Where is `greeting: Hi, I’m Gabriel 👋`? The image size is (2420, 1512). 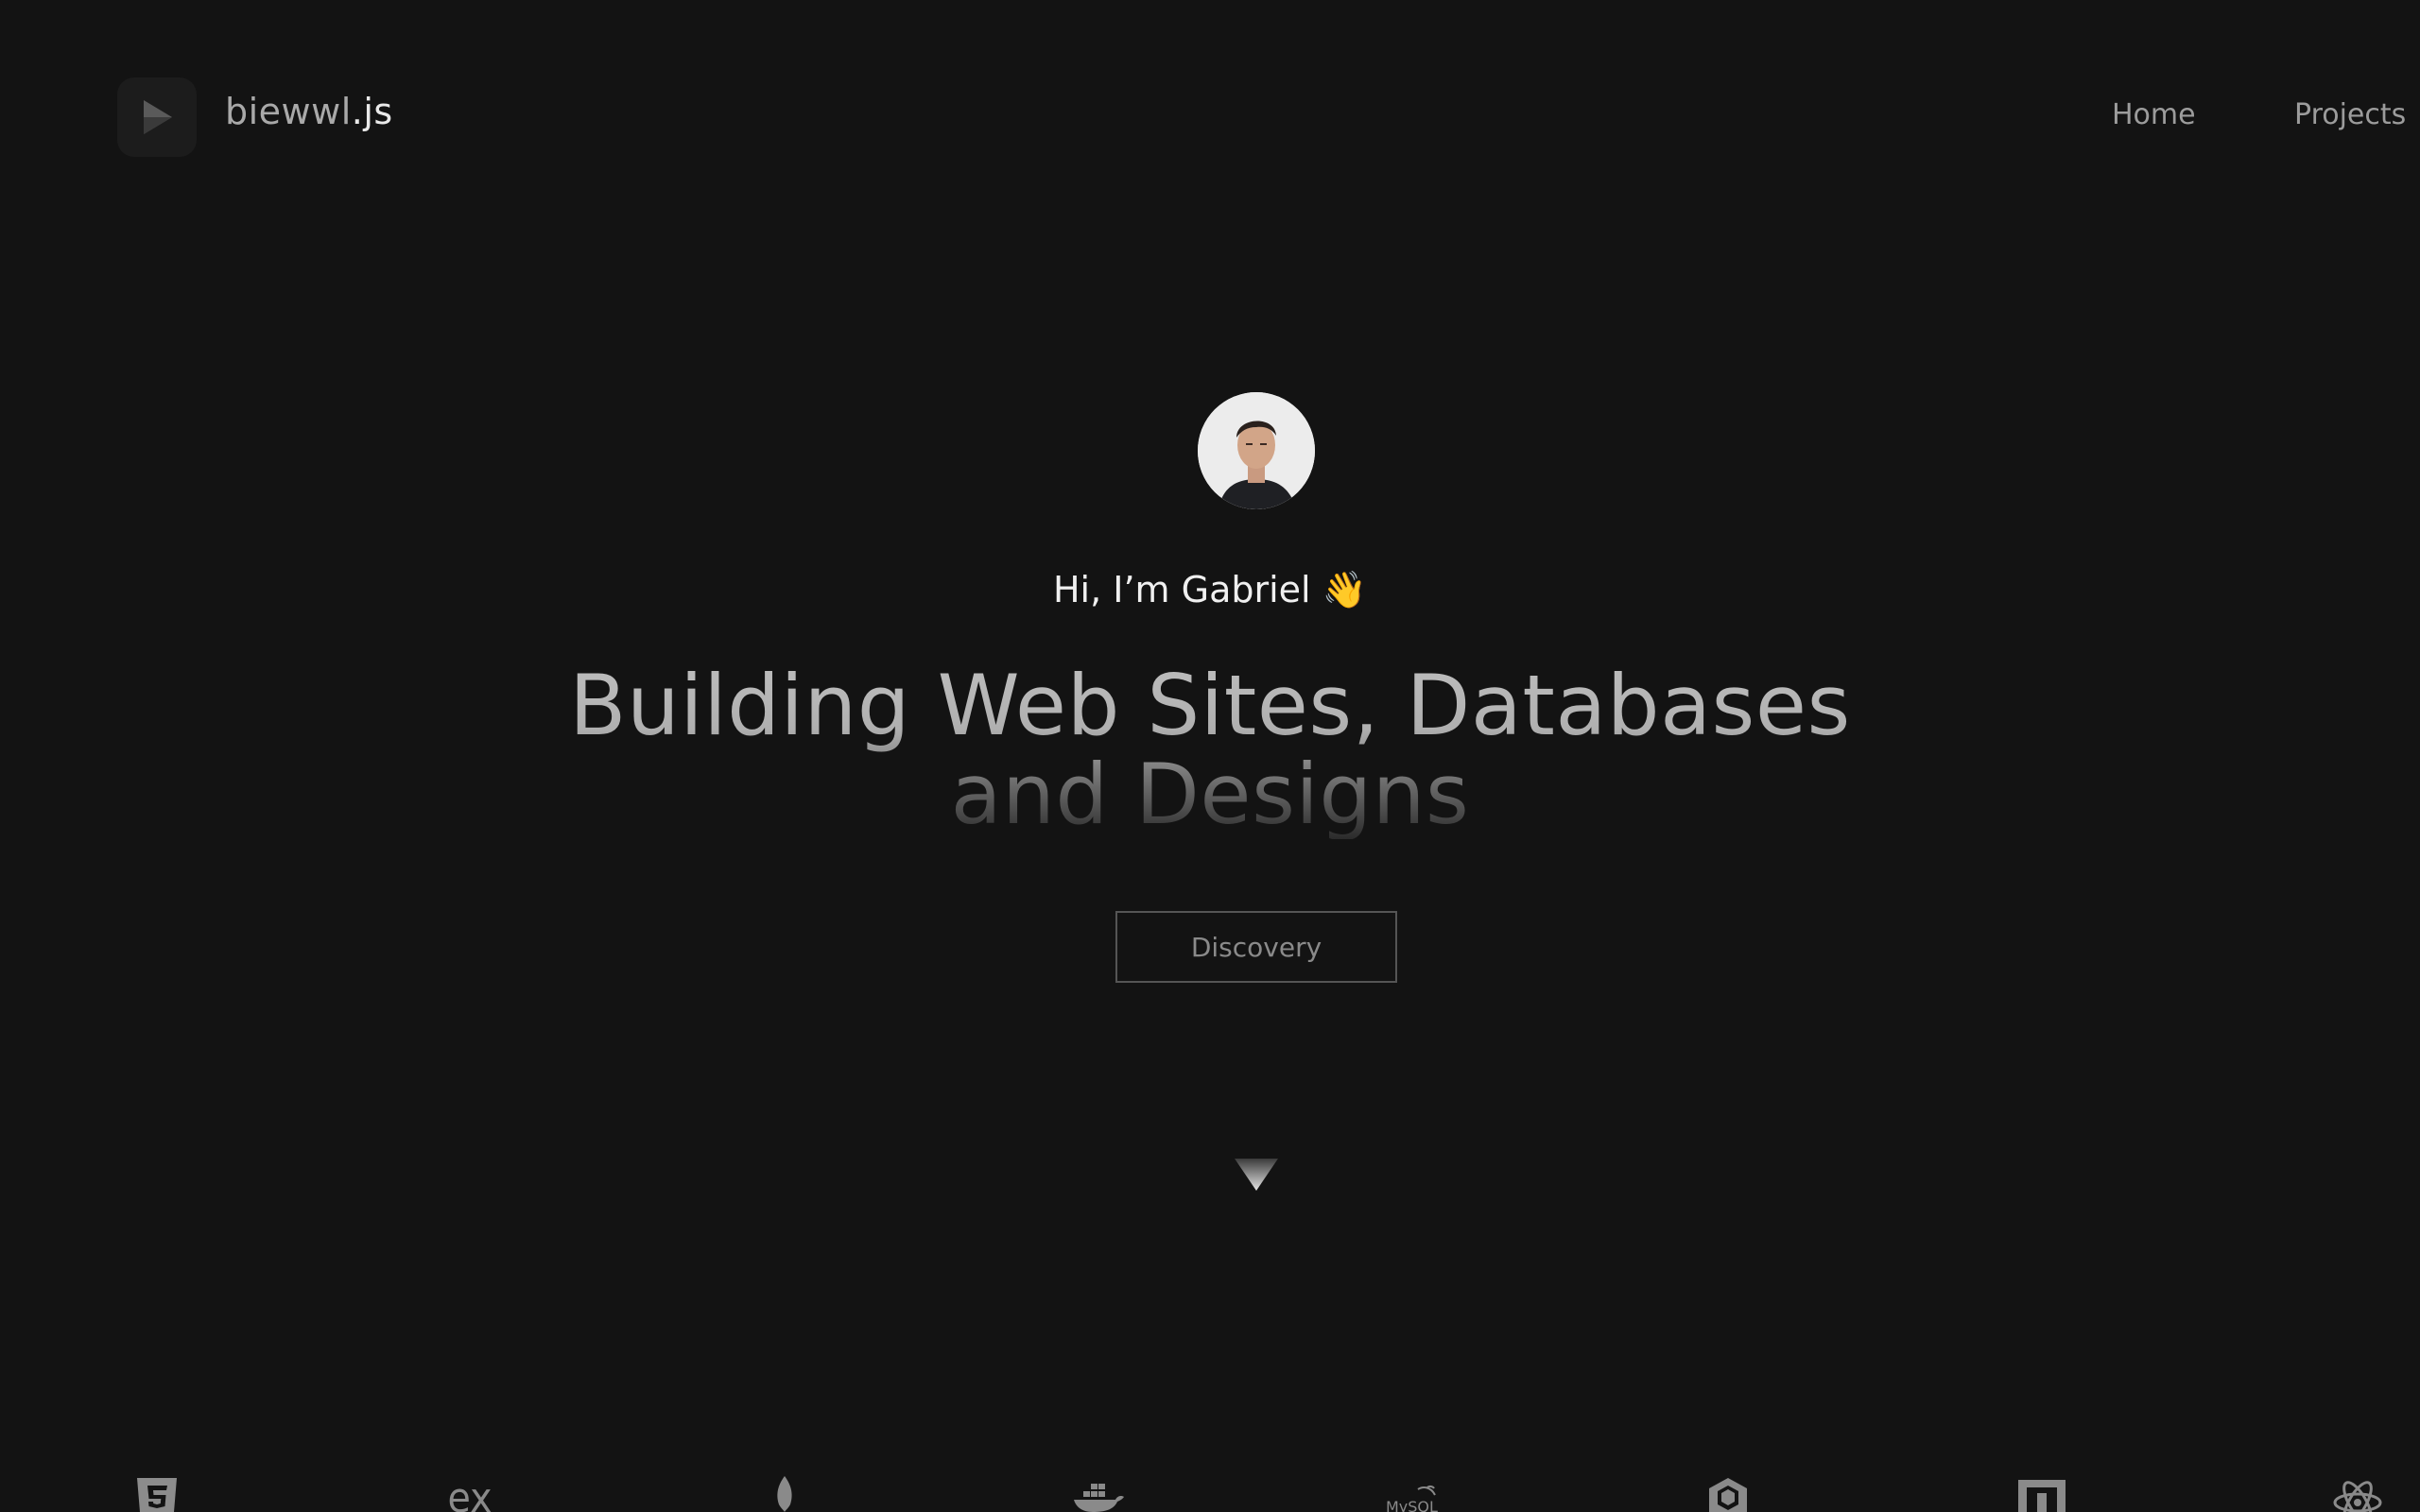
greeting: Hi, I’m Gabriel 👋 is located at coordinates (1210, 590).